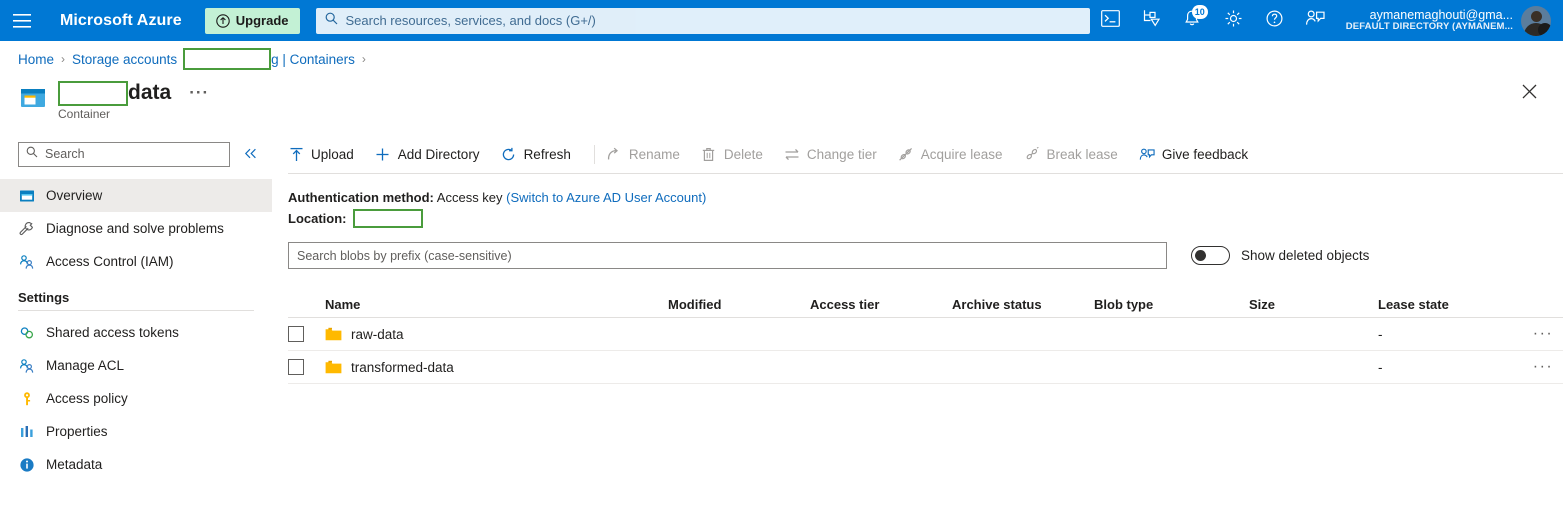 The height and width of the screenshot is (507, 1563). What do you see at coordinates (262, 20) in the screenshot?
I see `upgrade-button-label: Upgrade` at bounding box center [262, 20].